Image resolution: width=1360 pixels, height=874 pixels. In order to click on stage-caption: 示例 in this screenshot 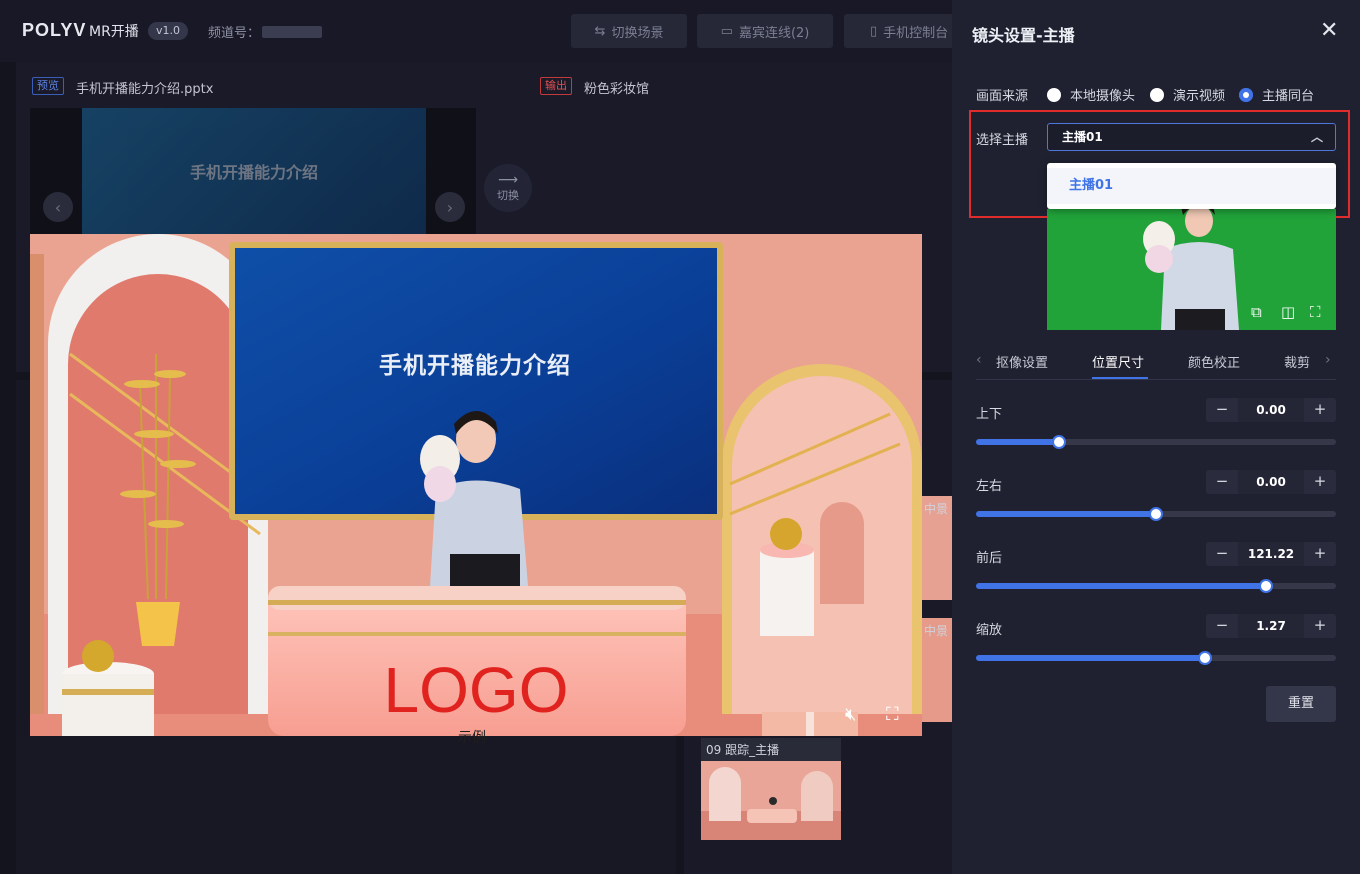, I will do `click(472, 738)`.